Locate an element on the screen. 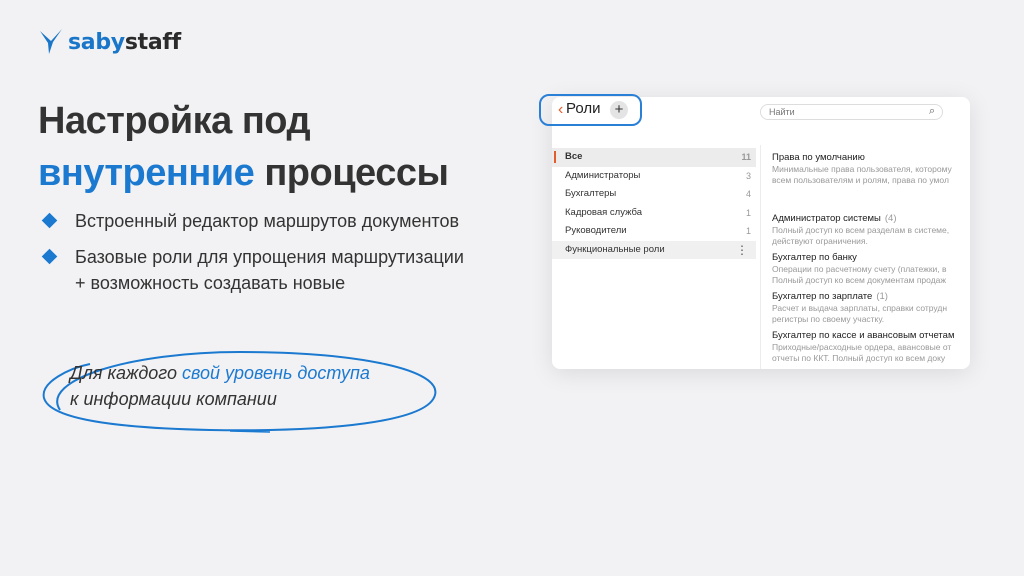 The image size is (1024, 576). column-divider is located at coordinates (760, 257).